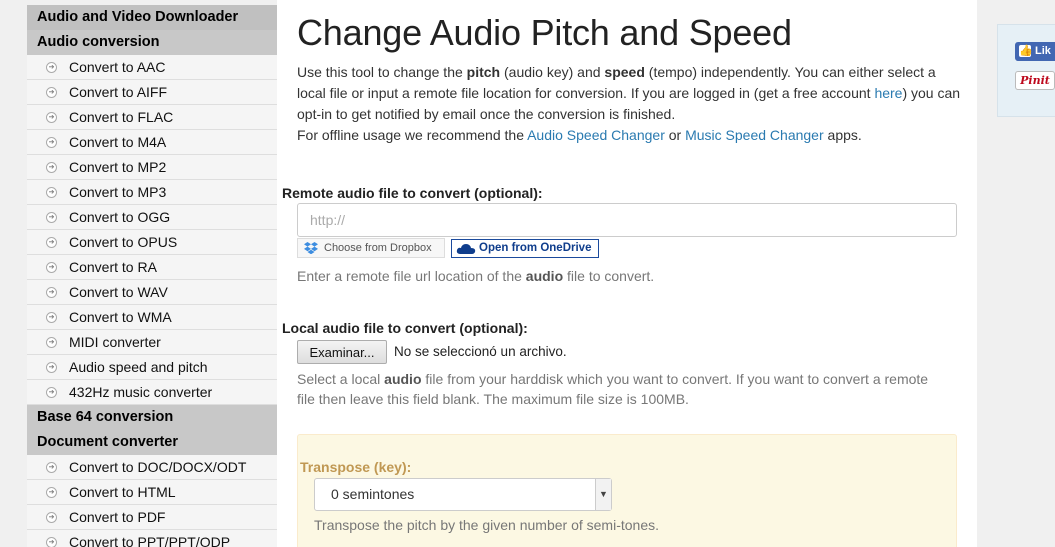 This screenshot has height=547, width=1055. I want to click on intro-text-part: apps., so click(842, 135).